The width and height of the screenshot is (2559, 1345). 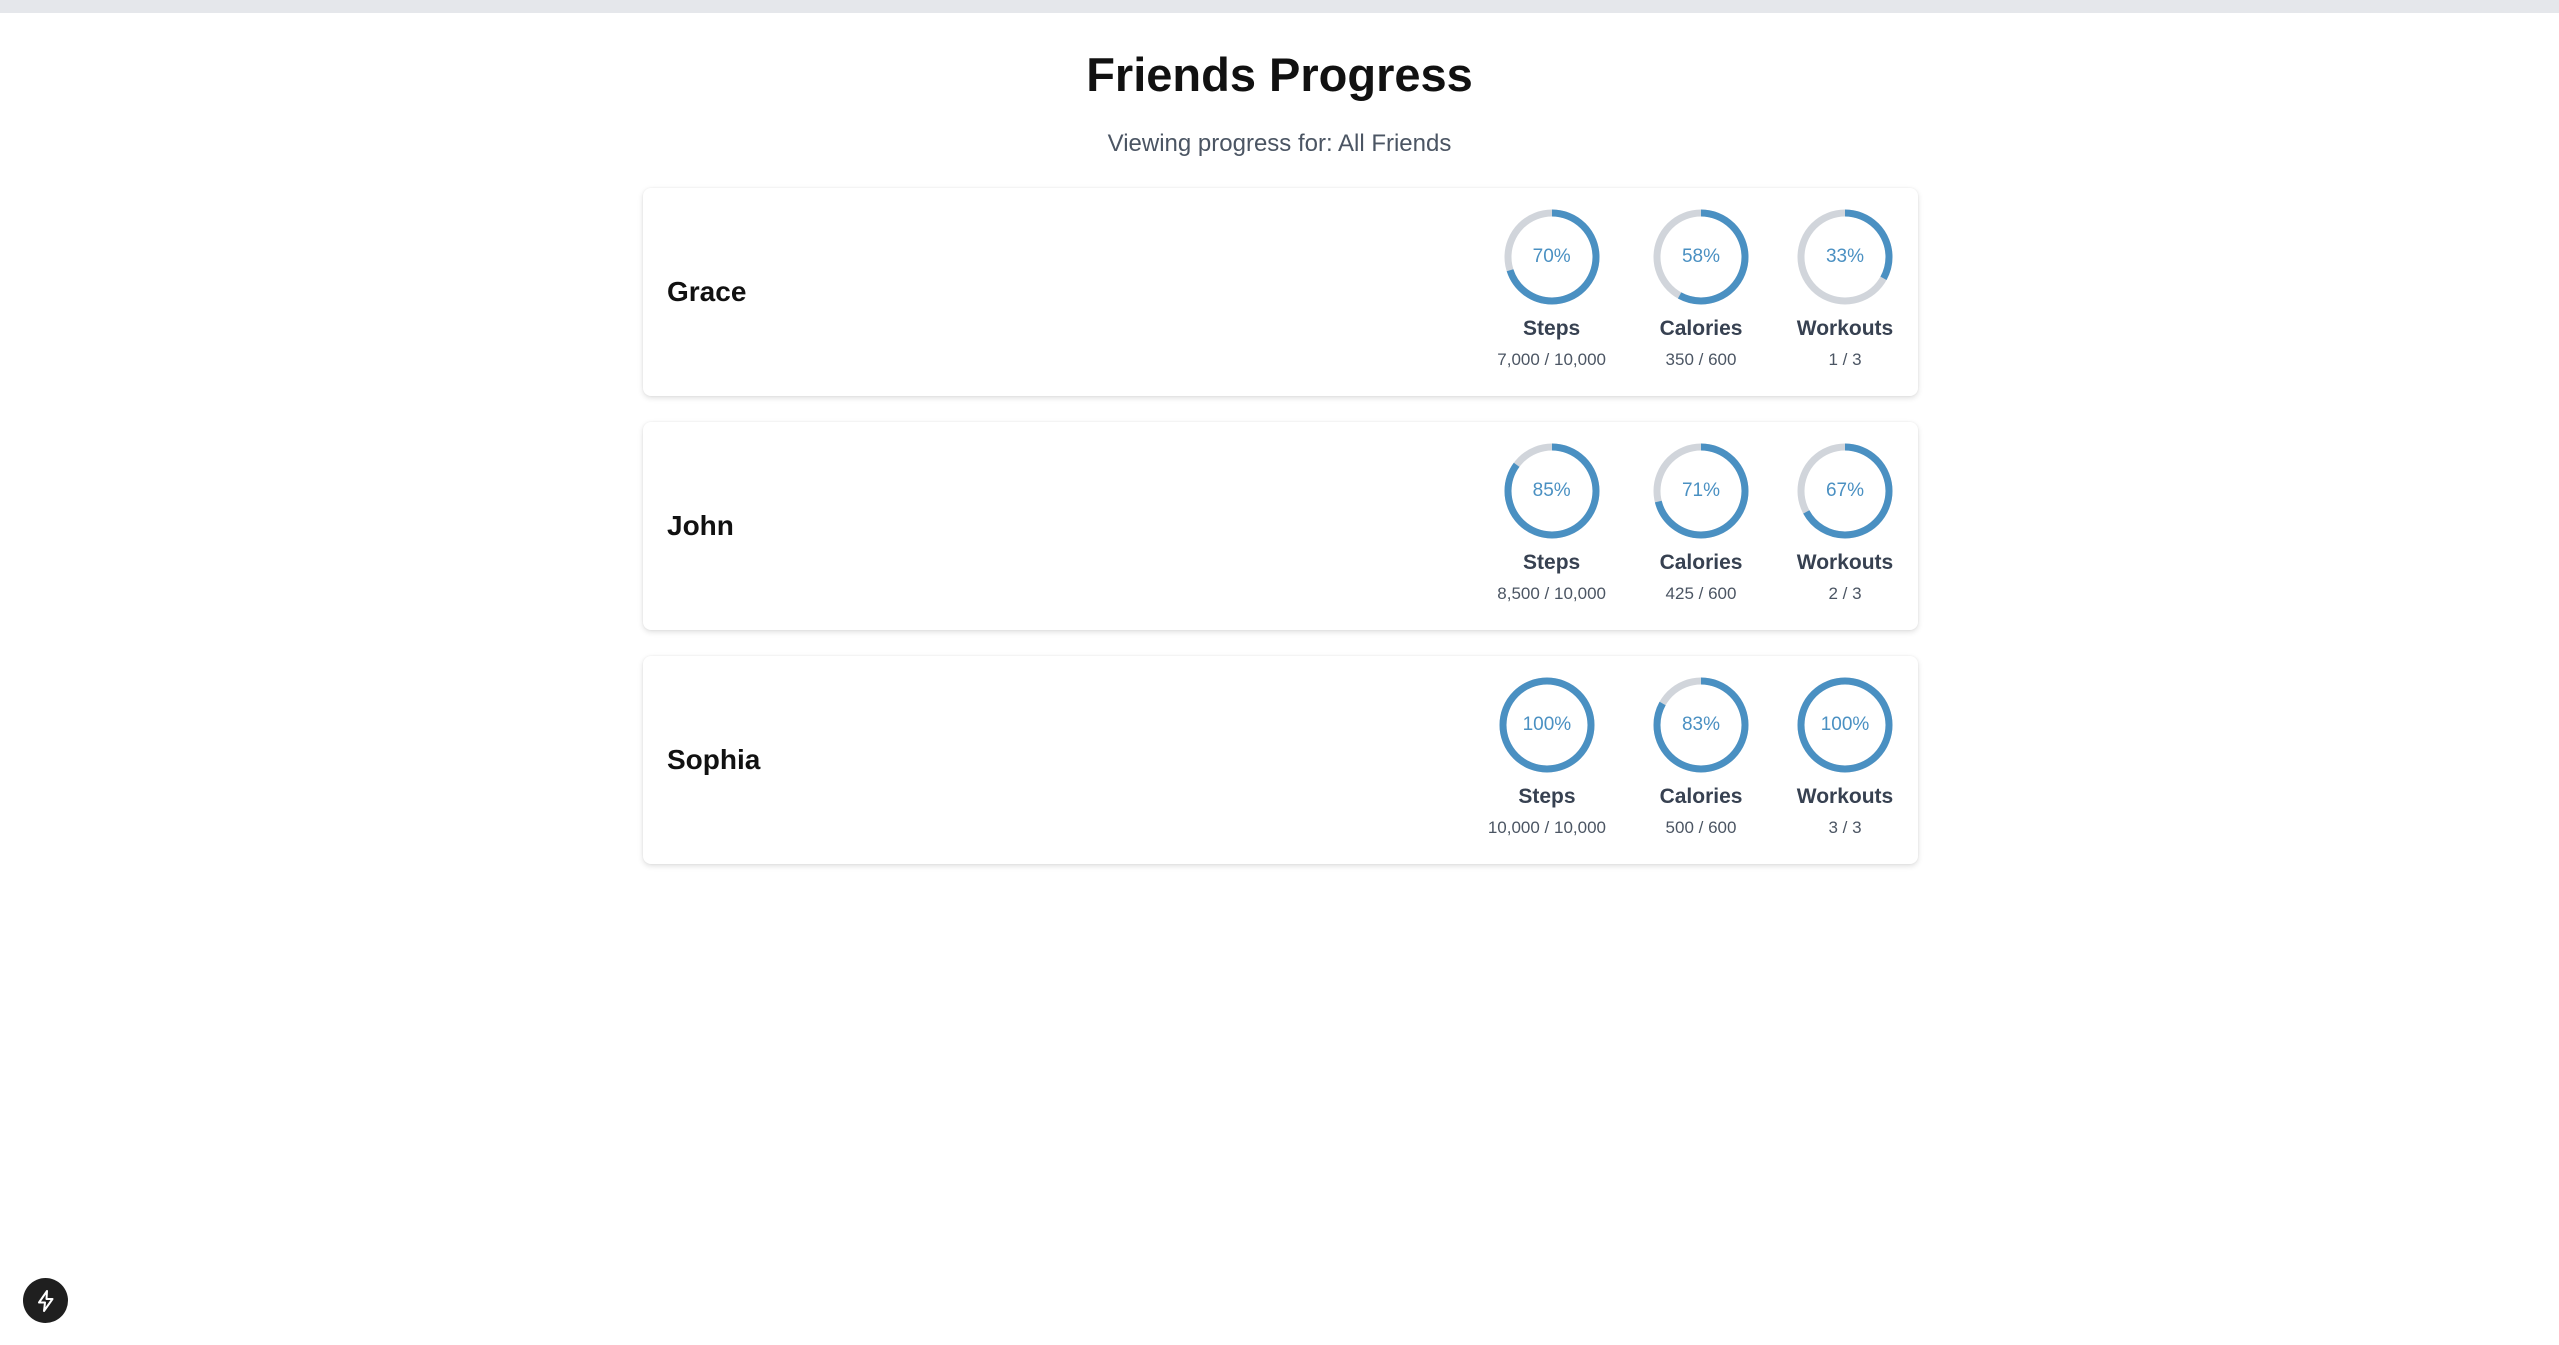 I want to click on dev-tools-button, so click(x=45, y=1300).